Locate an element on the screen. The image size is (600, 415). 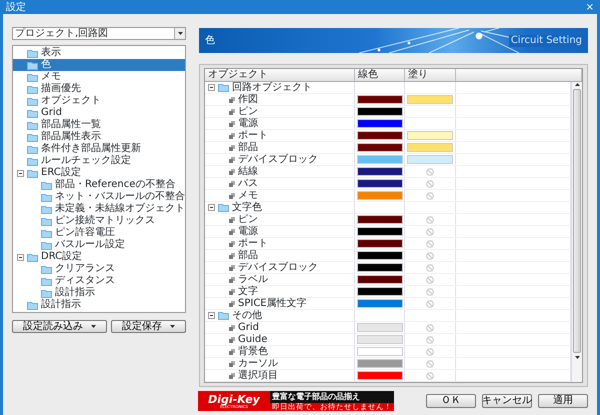
tree-item: ピン接続マトリックス is located at coordinates (99, 221).